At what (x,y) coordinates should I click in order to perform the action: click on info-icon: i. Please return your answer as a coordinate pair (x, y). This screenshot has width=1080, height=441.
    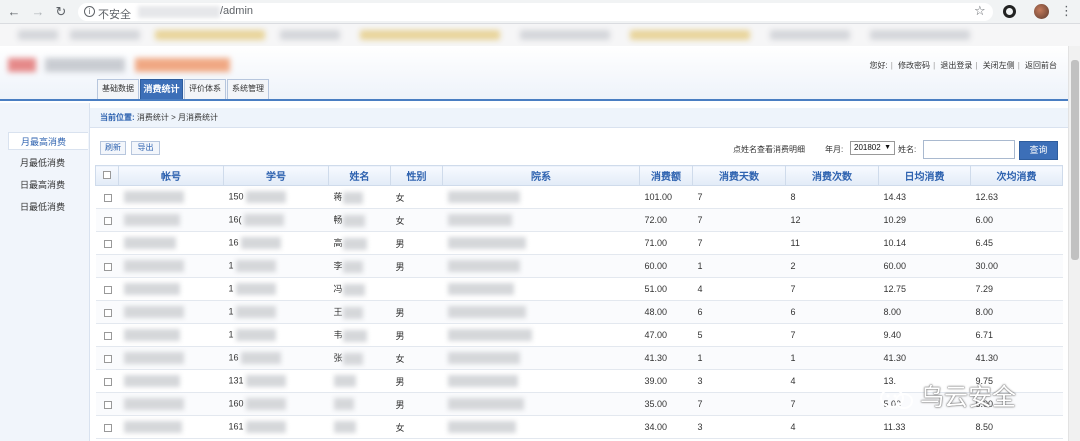
    Looking at the image, I should click on (89, 11).